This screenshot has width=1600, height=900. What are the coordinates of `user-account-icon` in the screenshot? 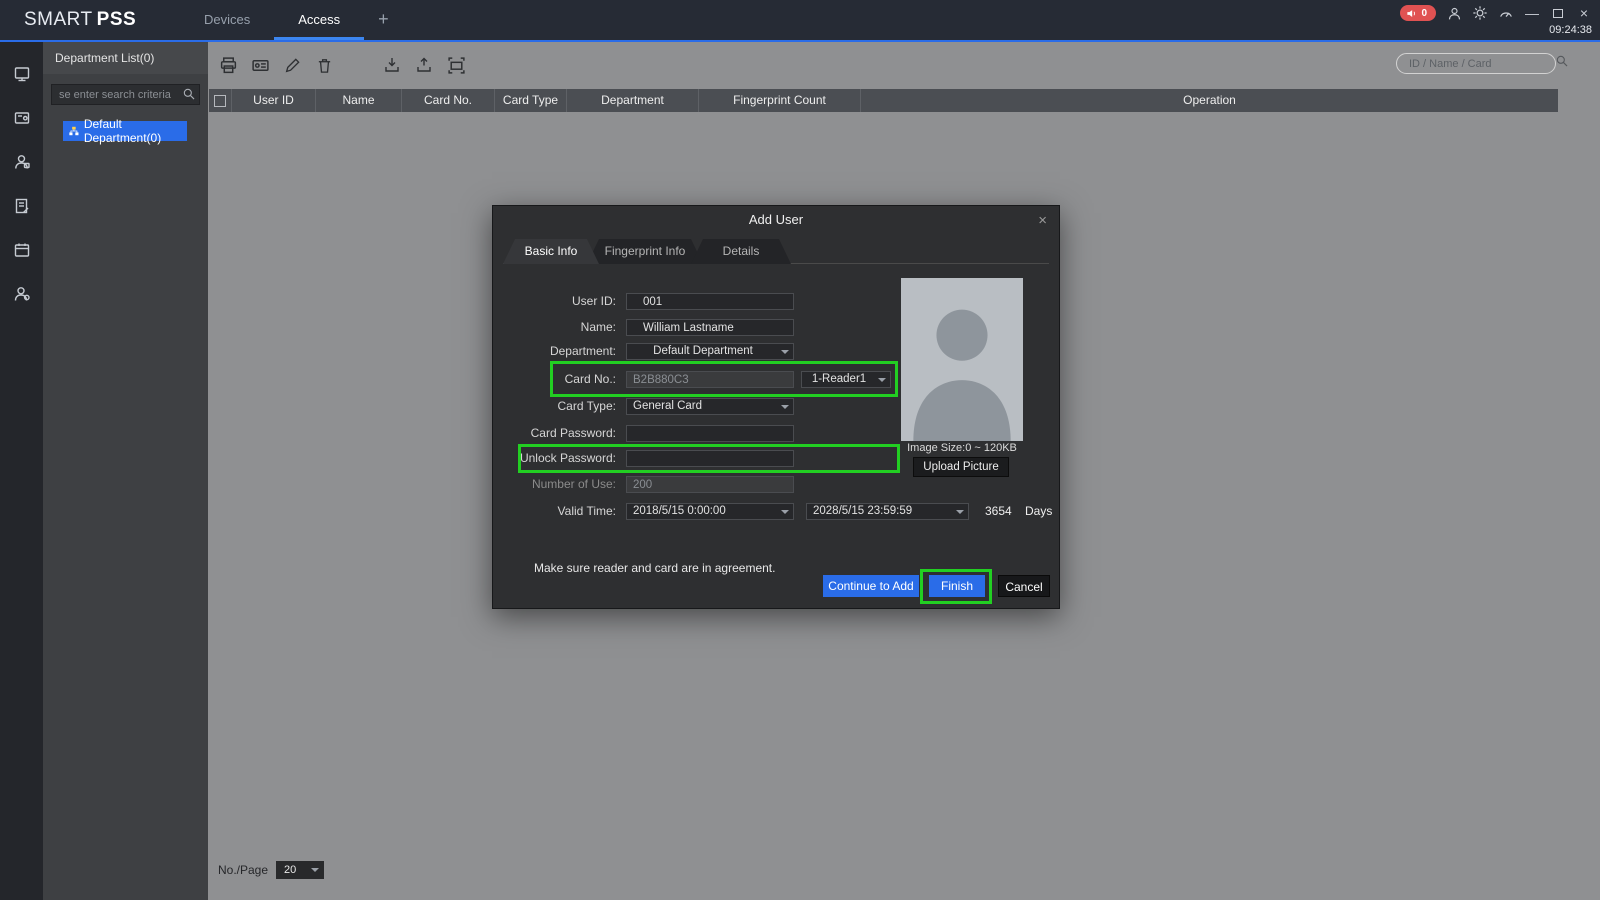 It's located at (1454, 13).